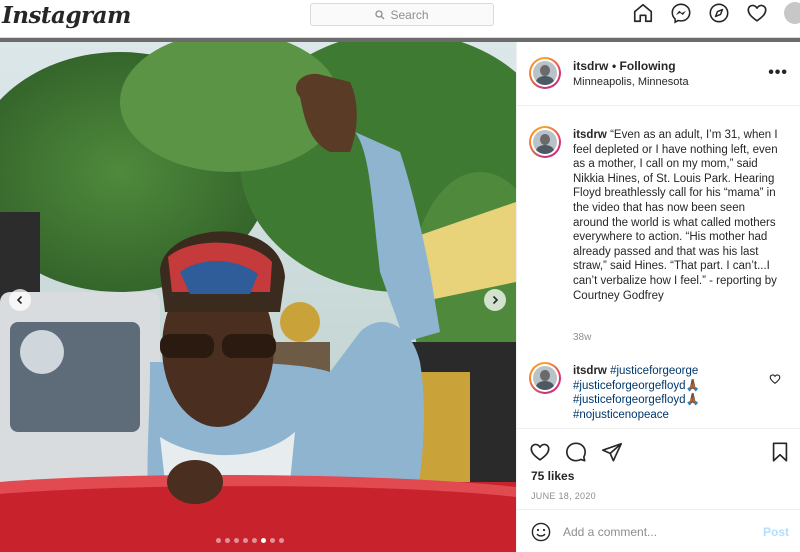 The image size is (800, 552). Describe the element at coordinates (621, 415) in the screenshot. I see `hashtag-link: #nojusticenopeace` at that location.